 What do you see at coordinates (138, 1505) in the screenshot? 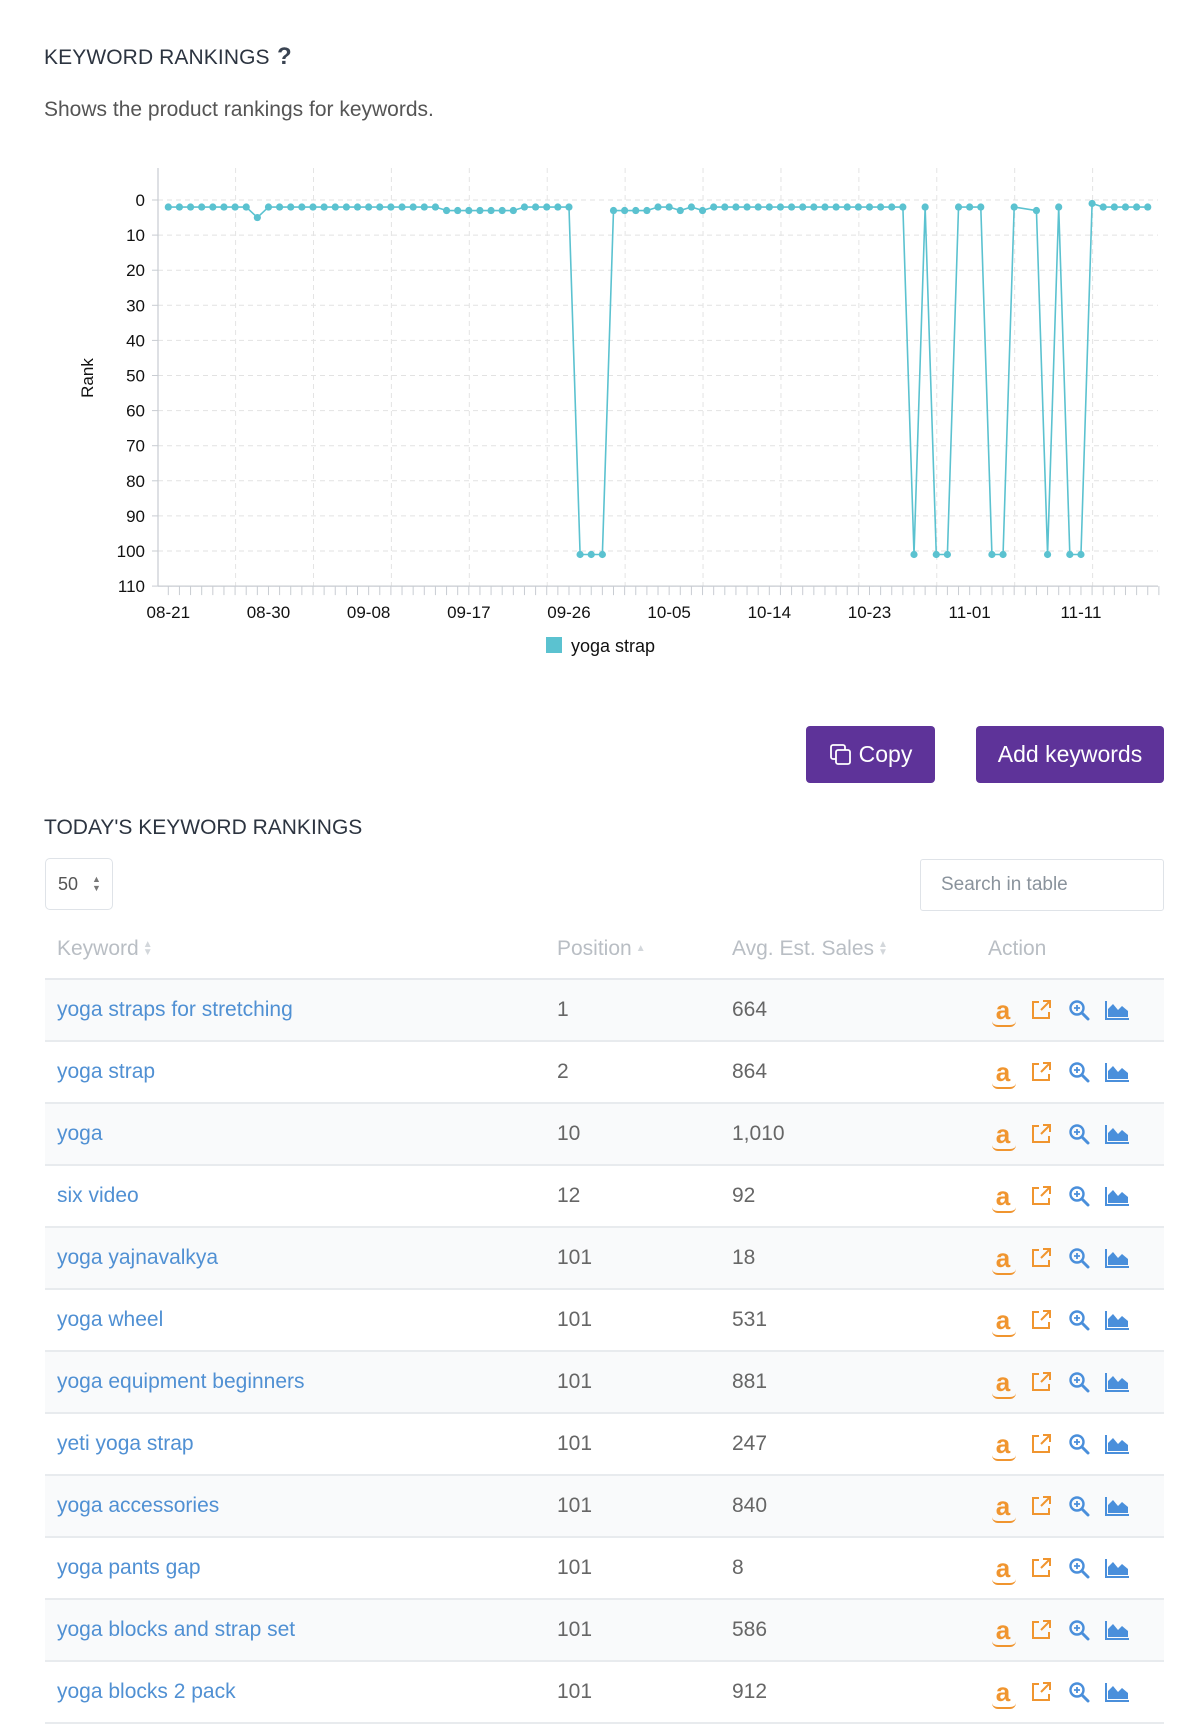
I see `keyword-link: yoga accessories` at bounding box center [138, 1505].